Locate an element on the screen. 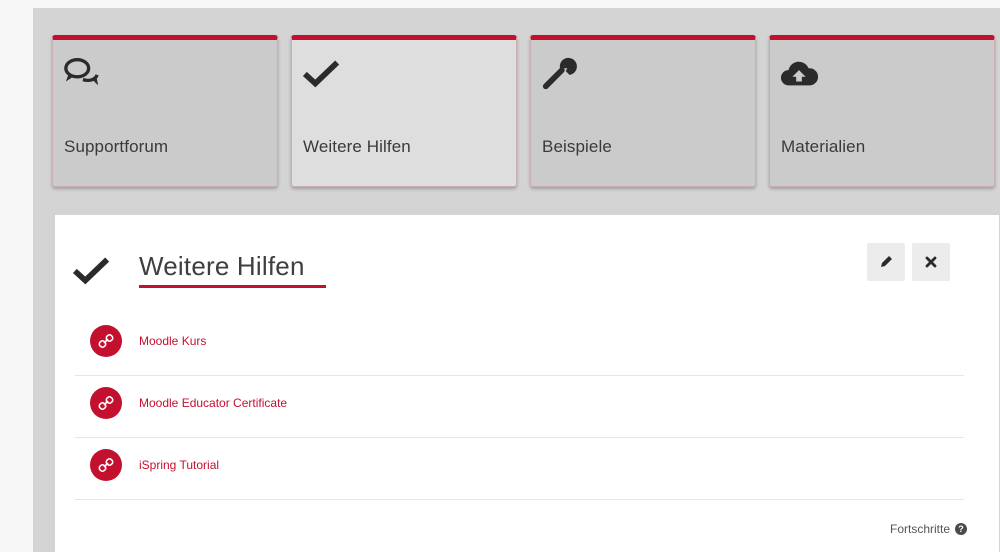 The image size is (1000, 552). title-underline is located at coordinates (232, 286).